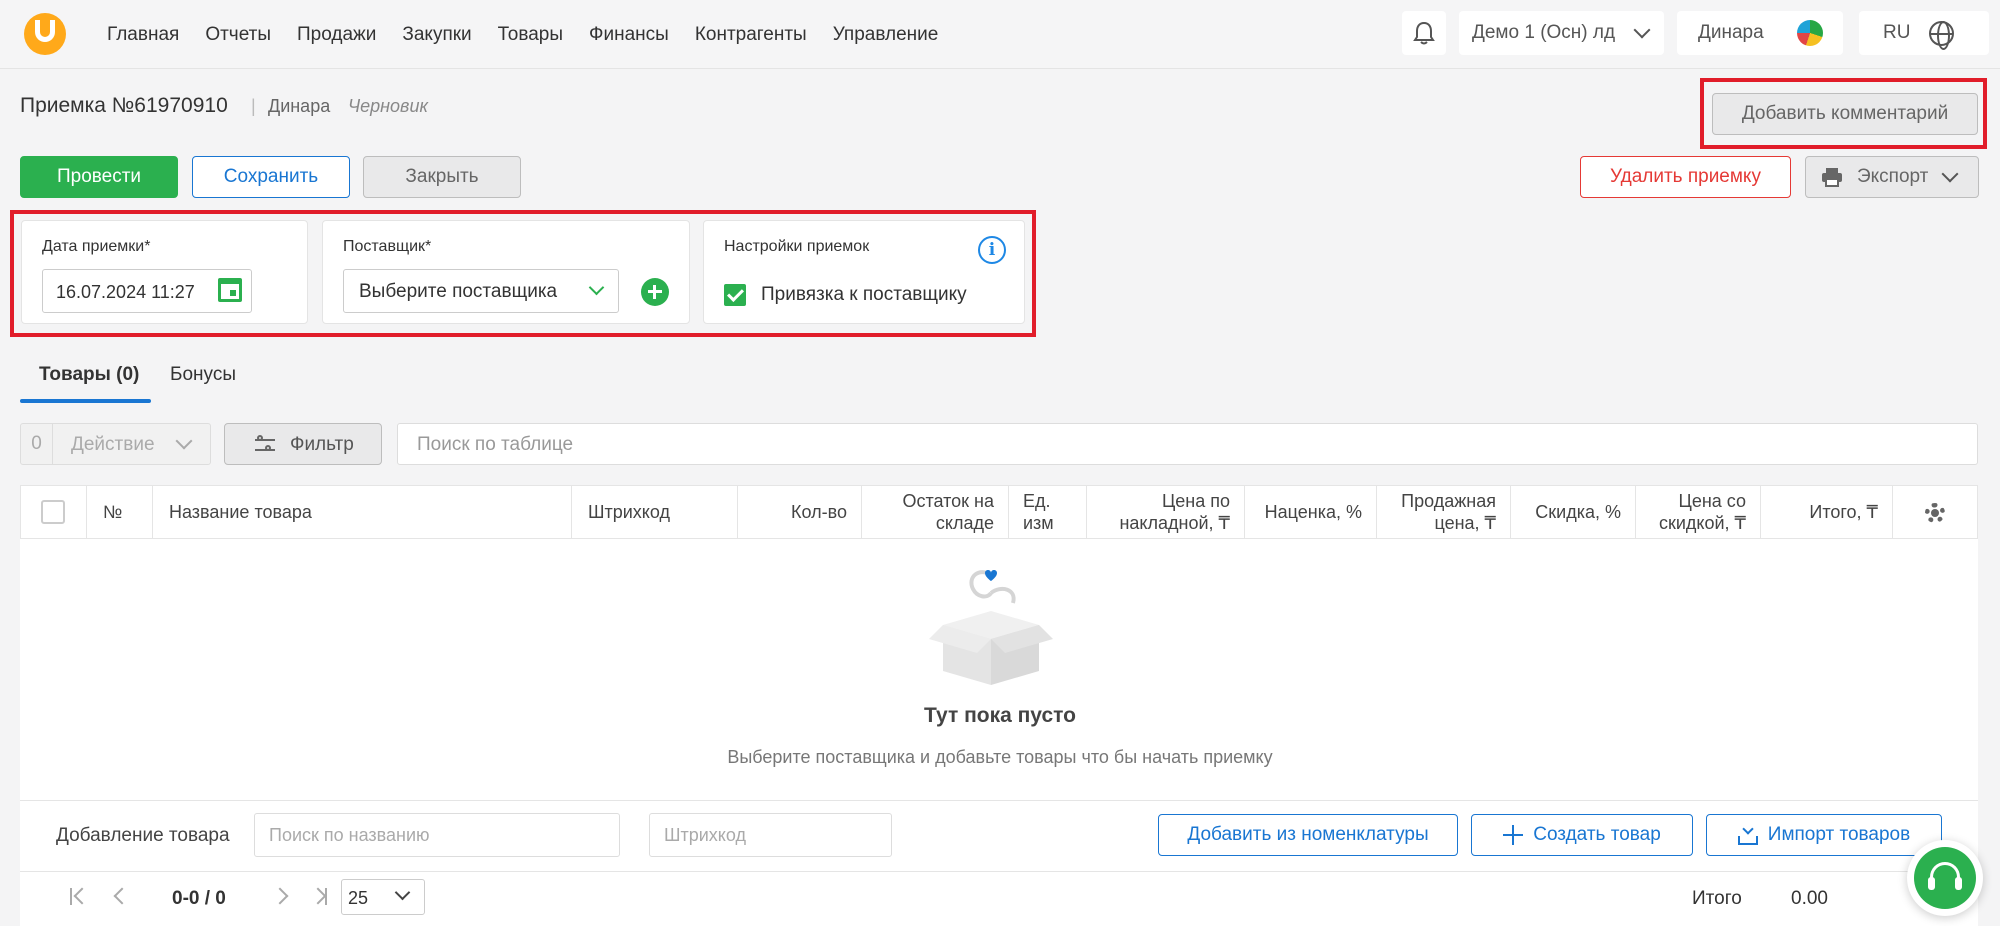  Describe the element at coordinates (1924, 33) in the screenshot. I see `language-select: RU` at that location.